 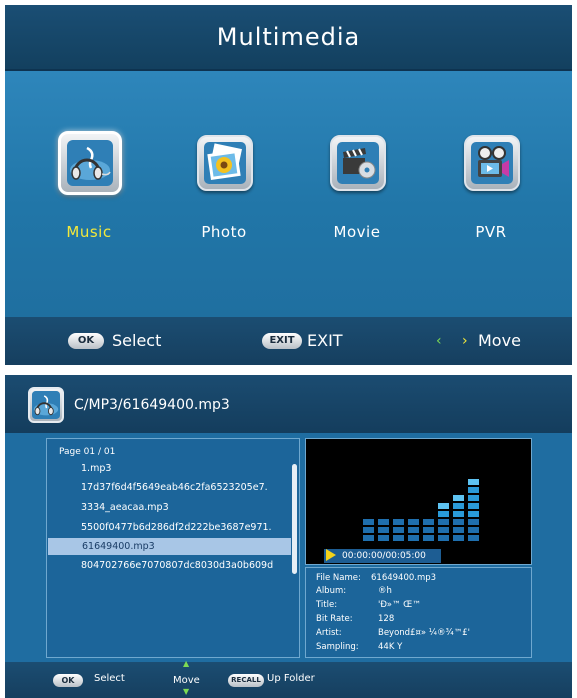 What do you see at coordinates (169, 546) in the screenshot?
I see `file-list-item-selected: 61649400.mp3` at bounding box center [169, 546].